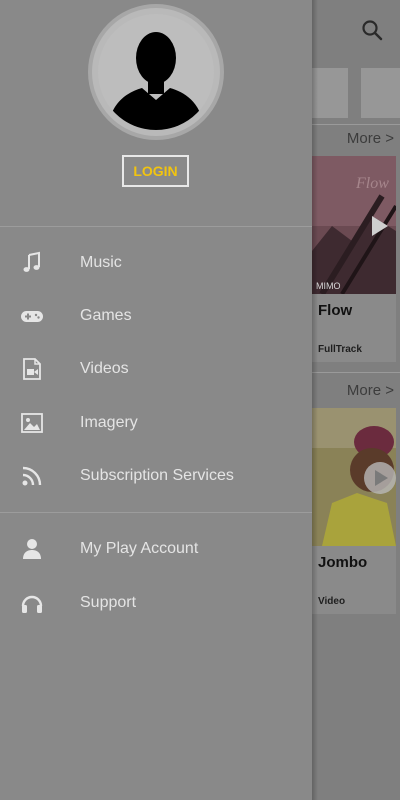 The image size is (400, 800). What do you see at coordinates (139, 548) in the screenshot?
I see `menu-item-label: My Play Account` at bounding box center [139, 548].